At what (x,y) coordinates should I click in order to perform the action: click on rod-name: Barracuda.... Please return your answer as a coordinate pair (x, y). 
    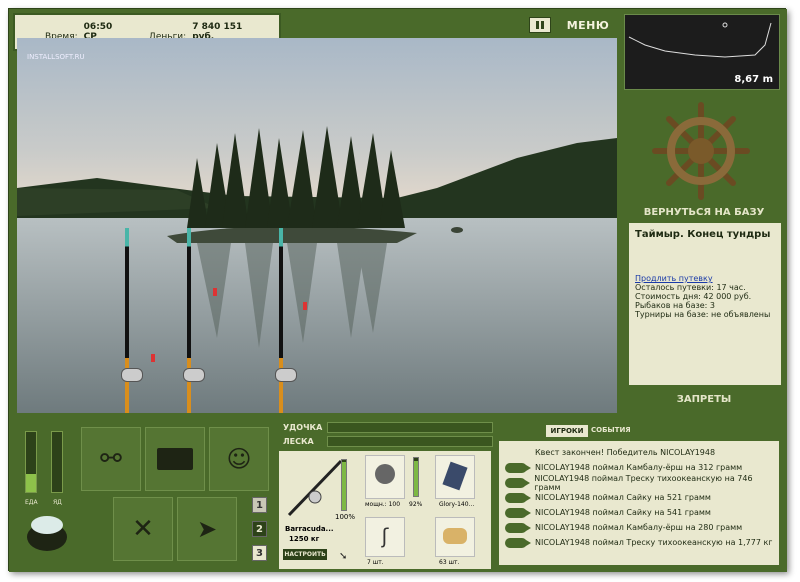
    Looking at the image, I should click on (309, 529).